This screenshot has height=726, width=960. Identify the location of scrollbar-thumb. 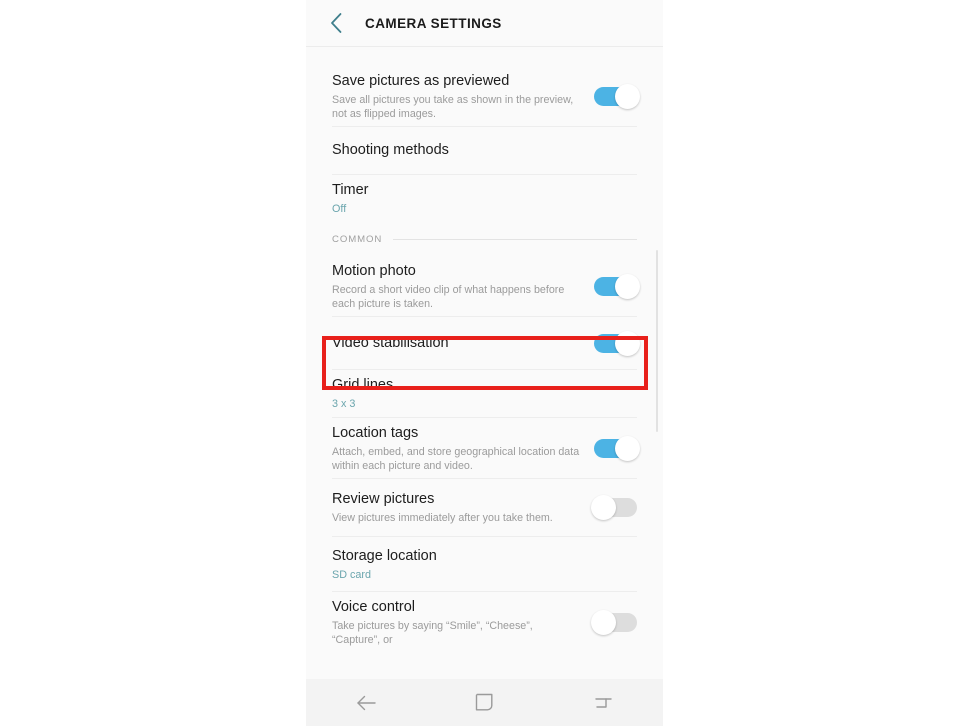
(657, 341).